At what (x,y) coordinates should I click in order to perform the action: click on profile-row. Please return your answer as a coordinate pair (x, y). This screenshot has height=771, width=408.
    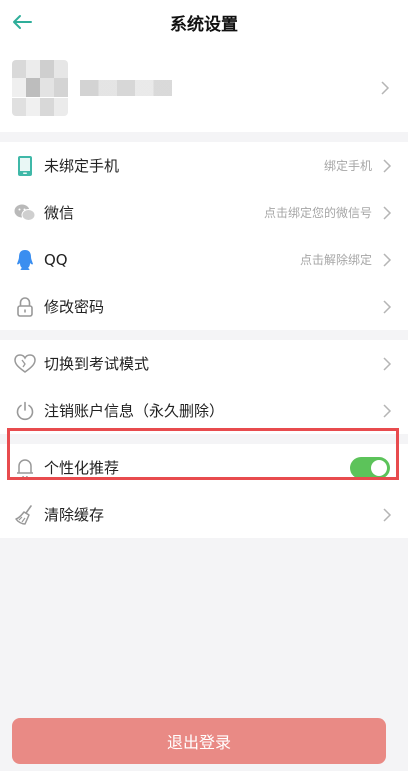
    Looking at the image, I should click on (204, 88).